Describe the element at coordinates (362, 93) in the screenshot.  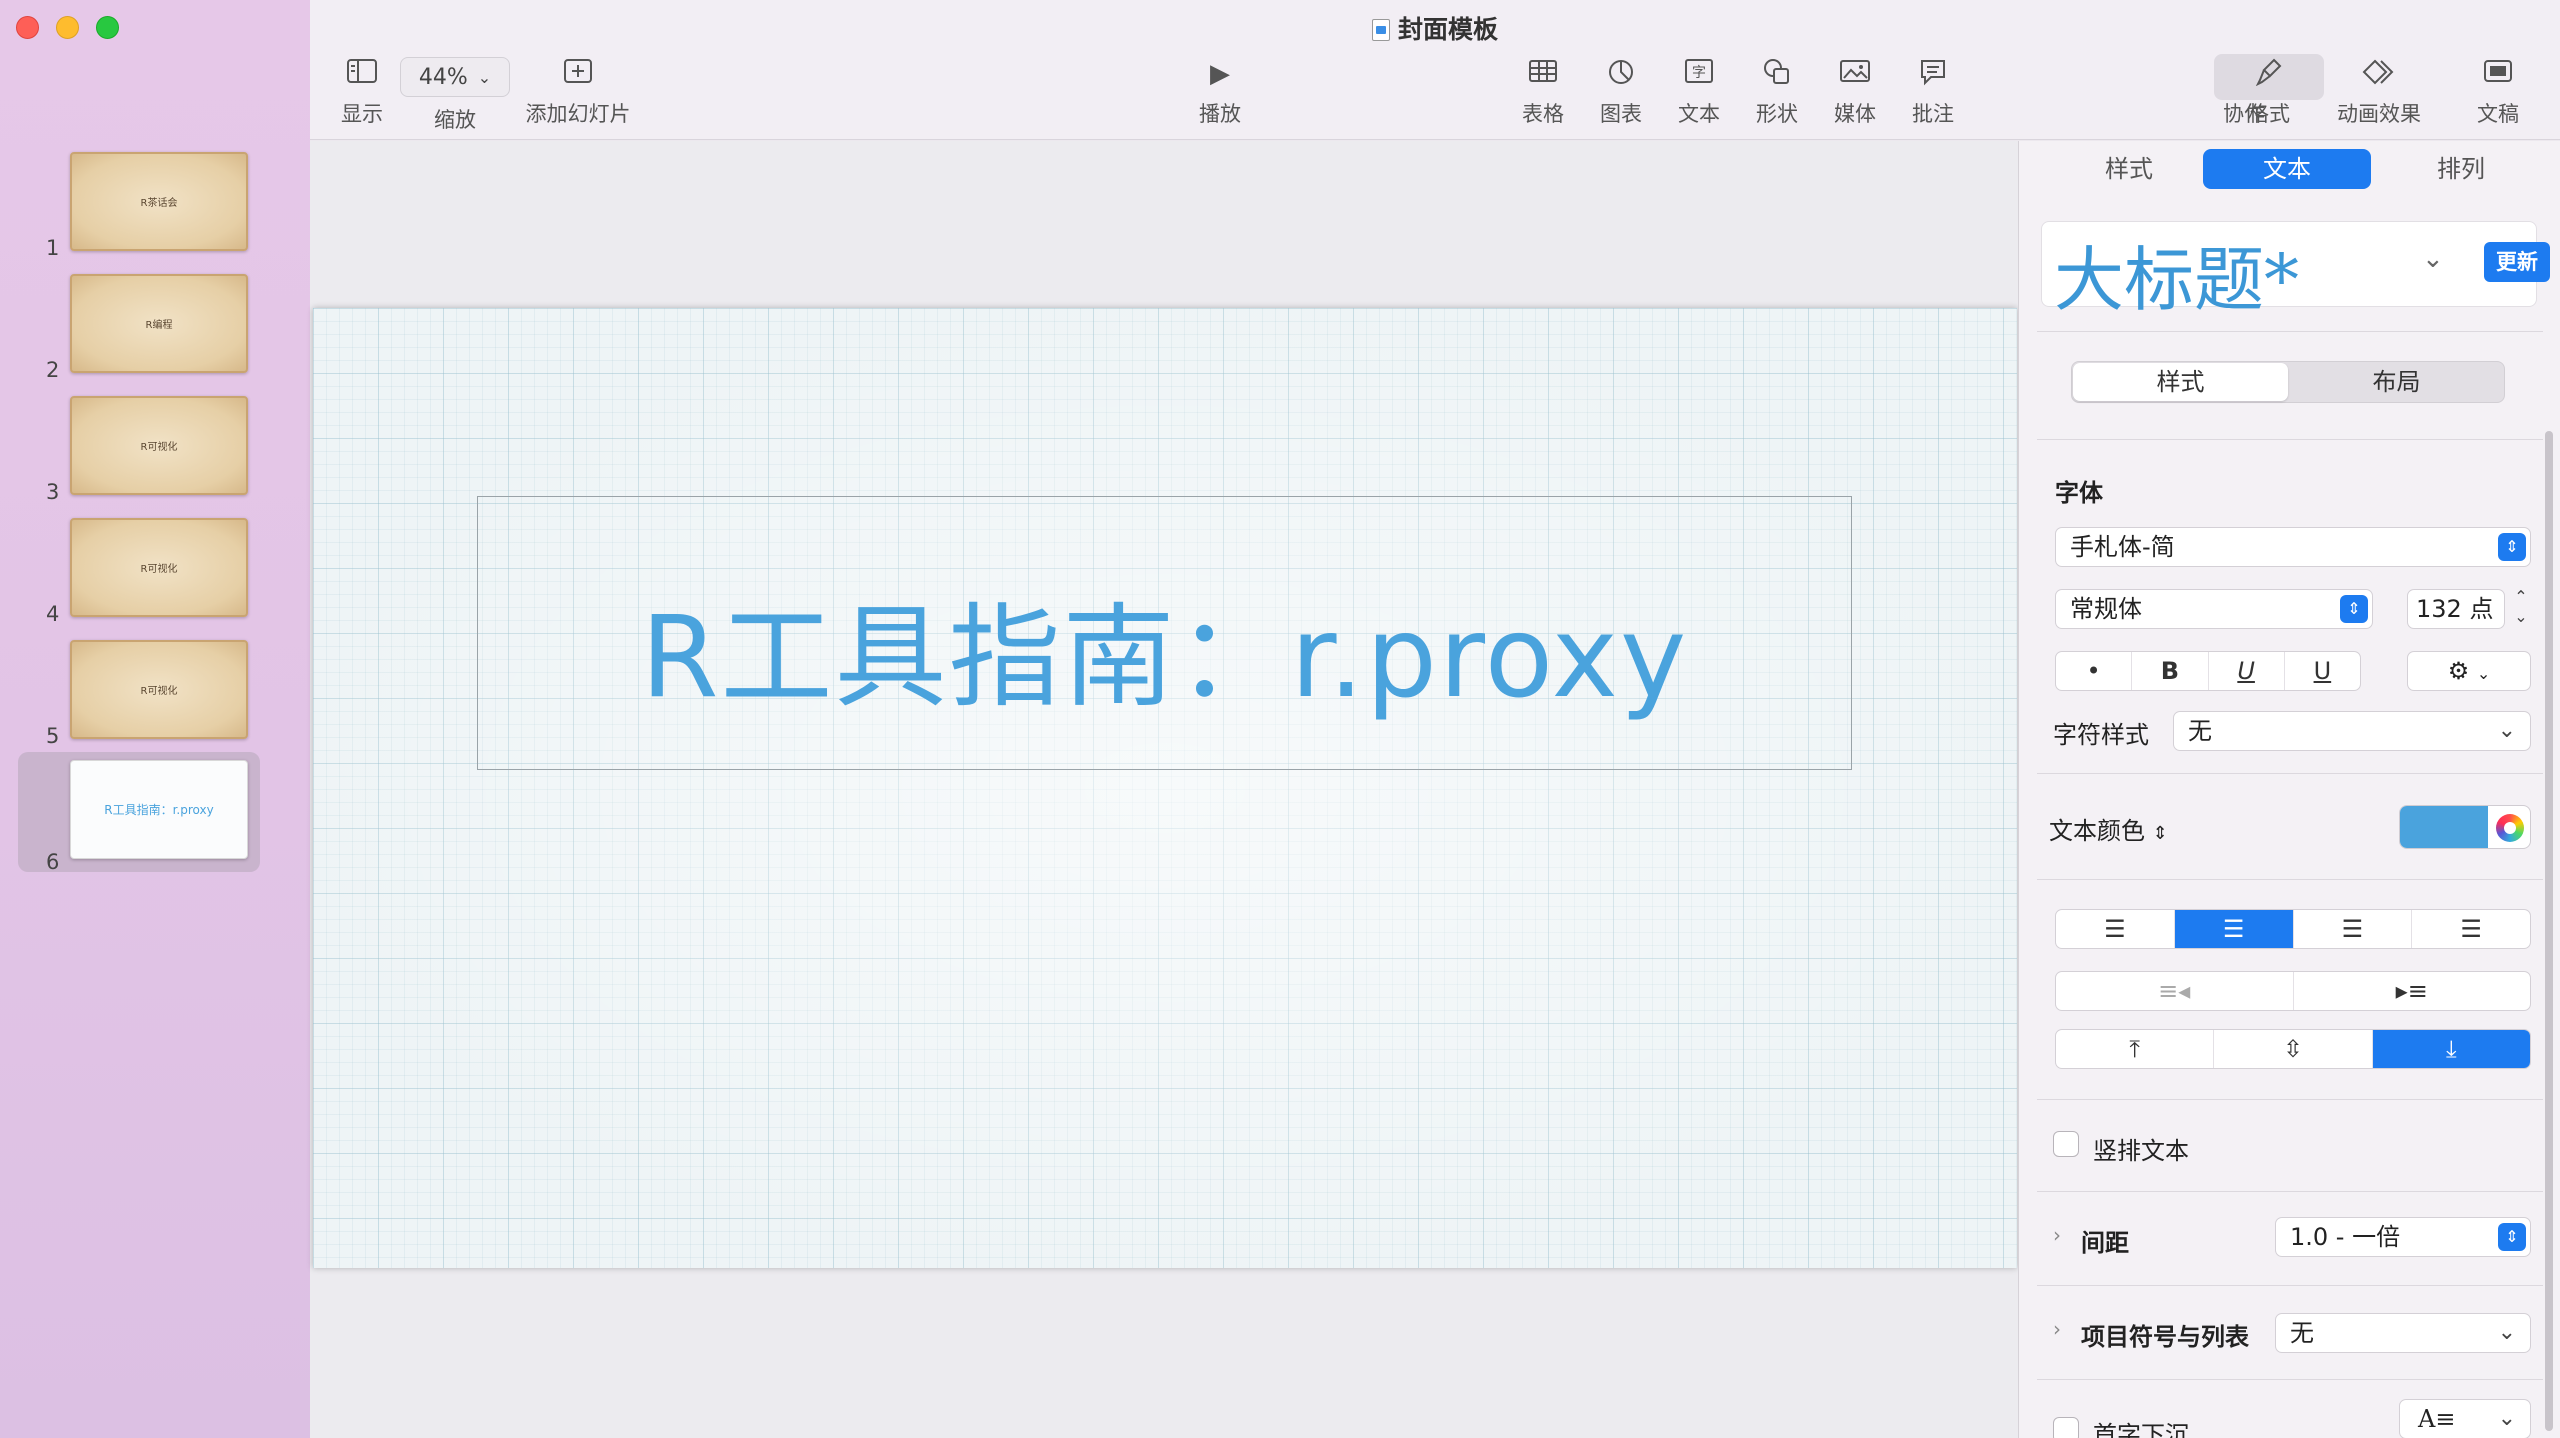
I see `view-button: 显示` at that location.